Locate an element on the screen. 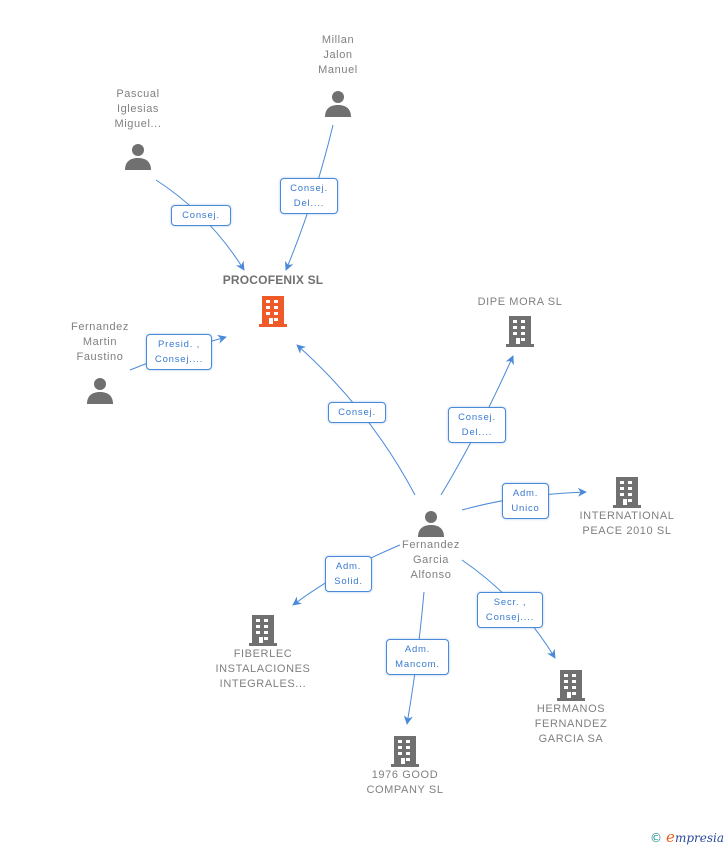  company-node-hermanos: HERMANOS FERNANDEZ GARCIA SA is located at coordinates (571, 707).